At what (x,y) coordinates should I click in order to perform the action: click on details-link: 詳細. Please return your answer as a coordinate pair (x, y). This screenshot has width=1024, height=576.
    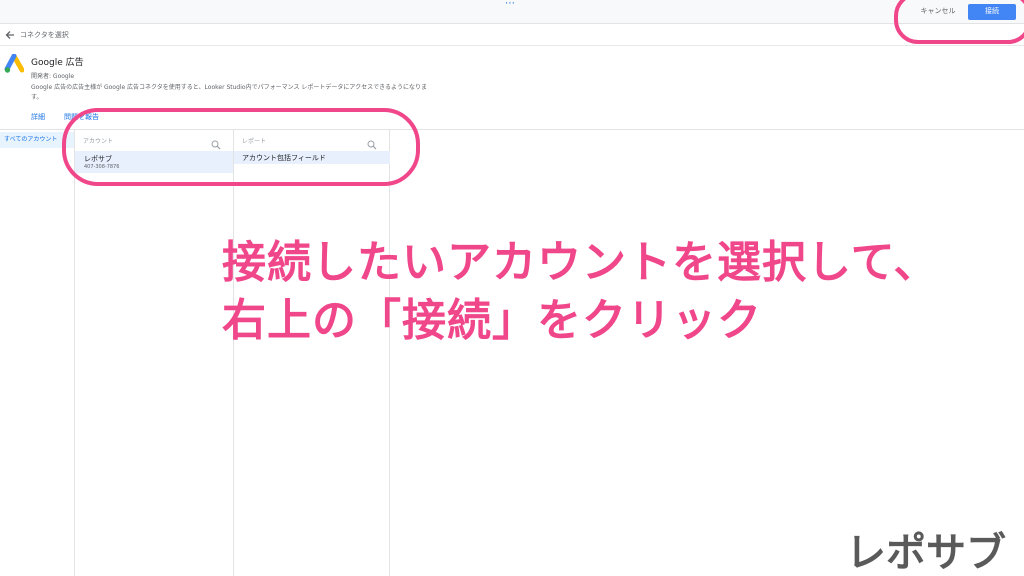
    Looking at the image, I should click on (38, 117).